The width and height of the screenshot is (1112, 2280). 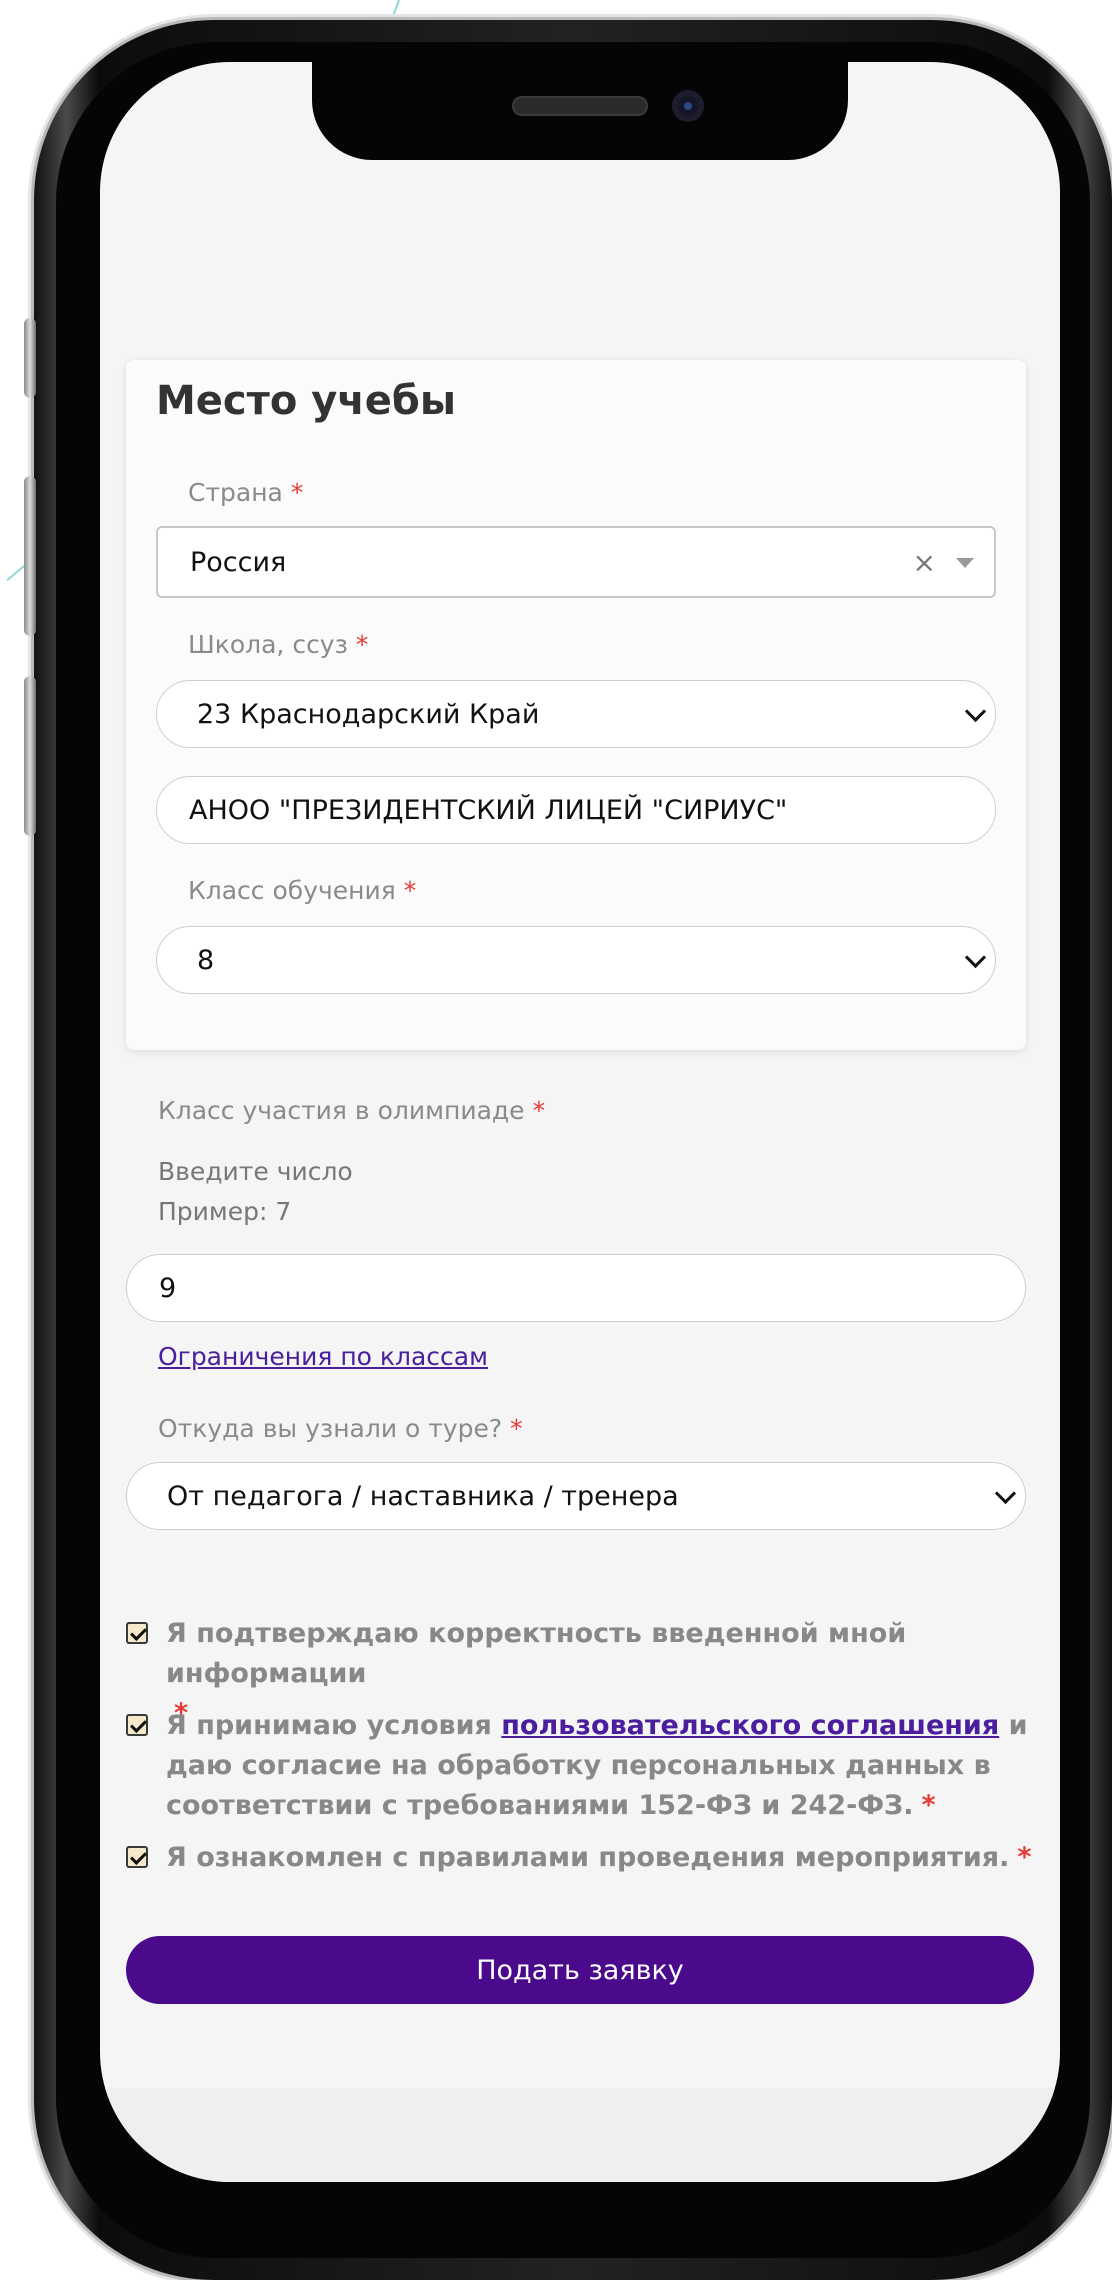 What do you see at coordinates (137, 1633) in the screenshot?
I see `agreement-accuracy-checkbox` at bounding box center [137, 1633].